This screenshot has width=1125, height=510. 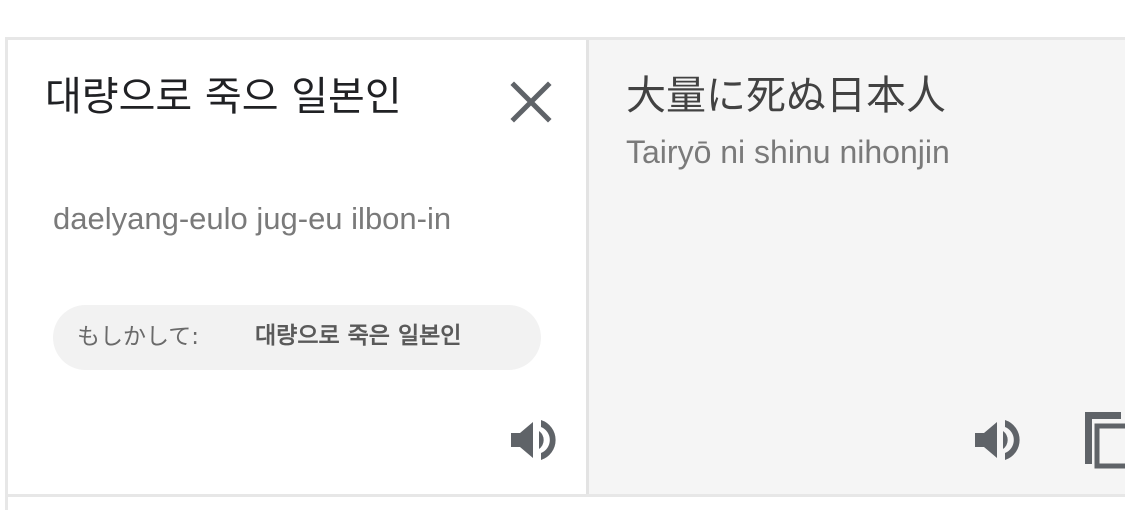 I want to click on close-icon, so click(x=531, y=102).